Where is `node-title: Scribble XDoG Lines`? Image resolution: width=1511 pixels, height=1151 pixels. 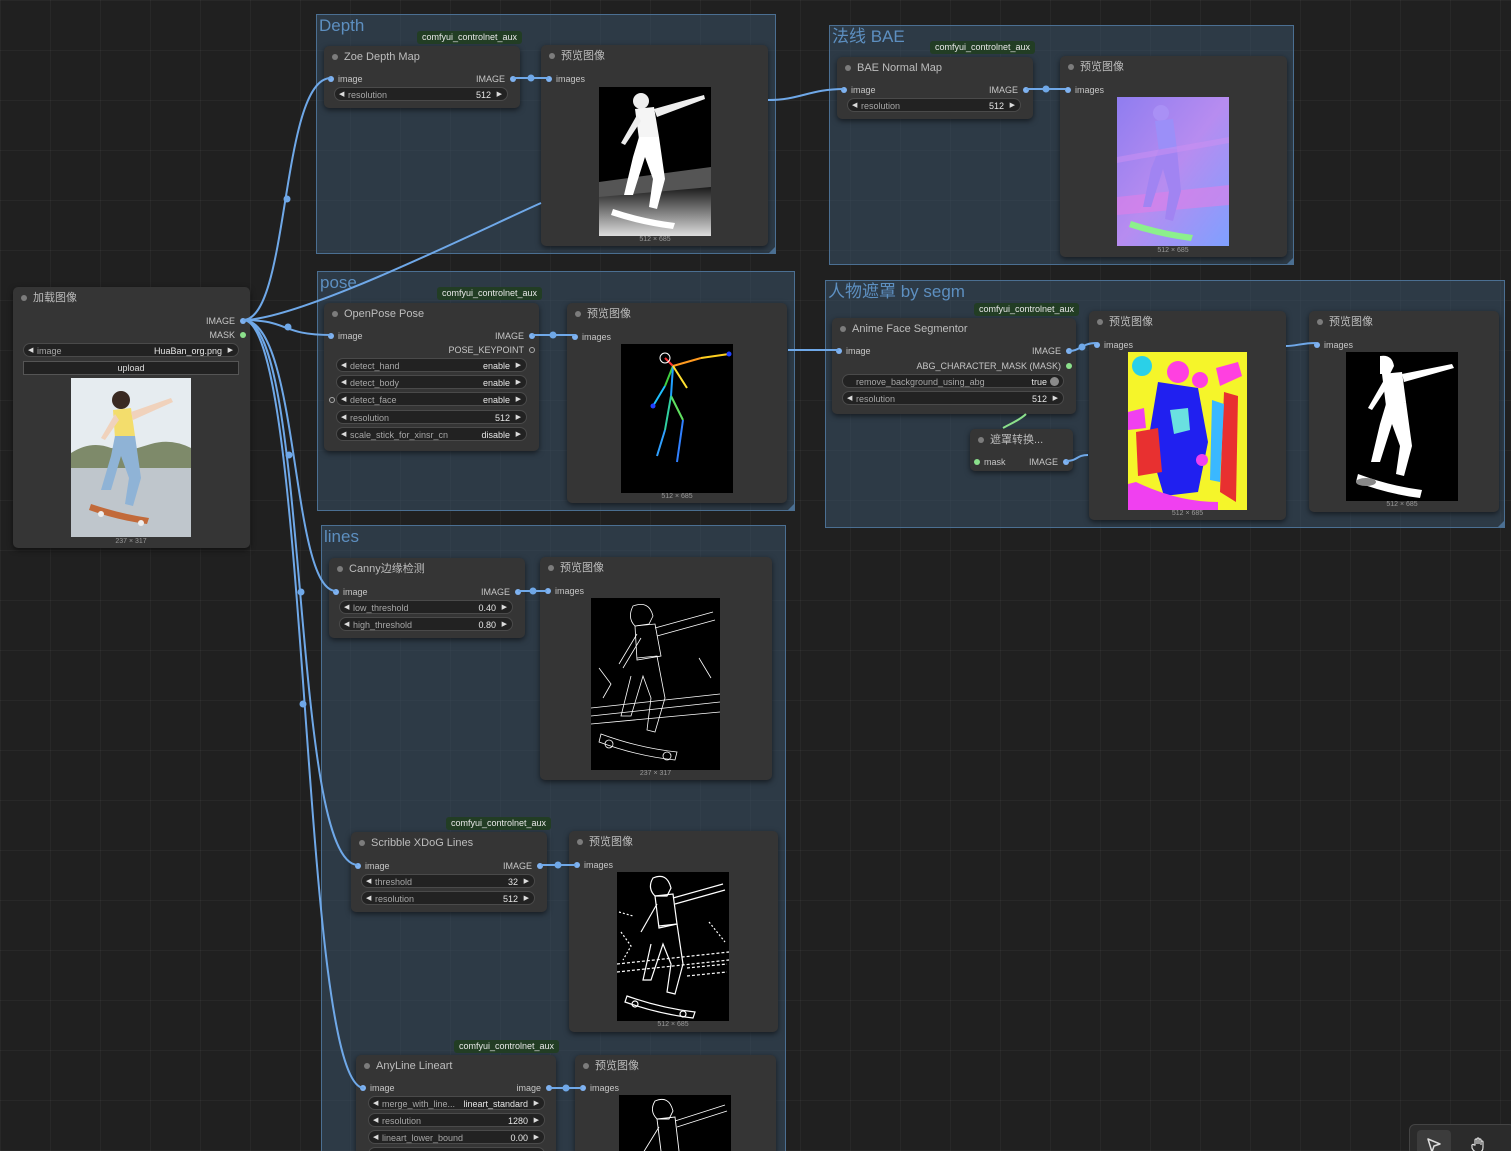 node-title: Scribble XDoG Lines is located at coordinates (449, 843).